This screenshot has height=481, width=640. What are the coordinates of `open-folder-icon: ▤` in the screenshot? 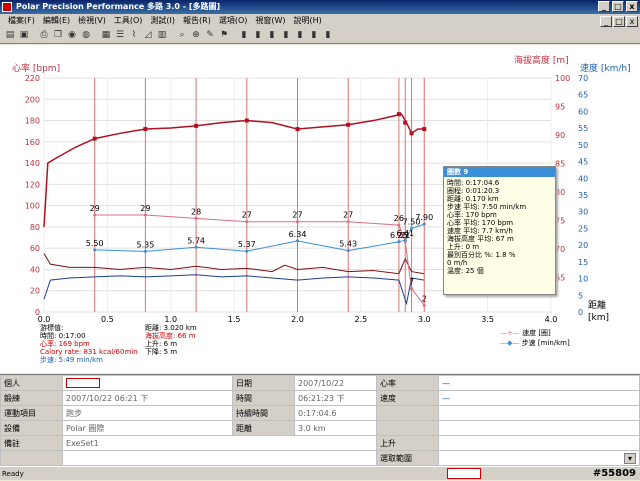 It's located at (10, 35).